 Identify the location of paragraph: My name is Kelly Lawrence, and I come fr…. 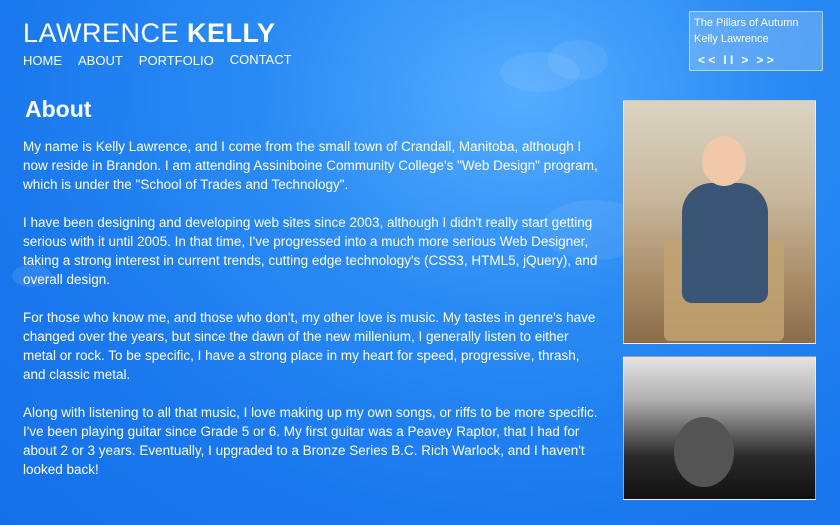
(310, 165).